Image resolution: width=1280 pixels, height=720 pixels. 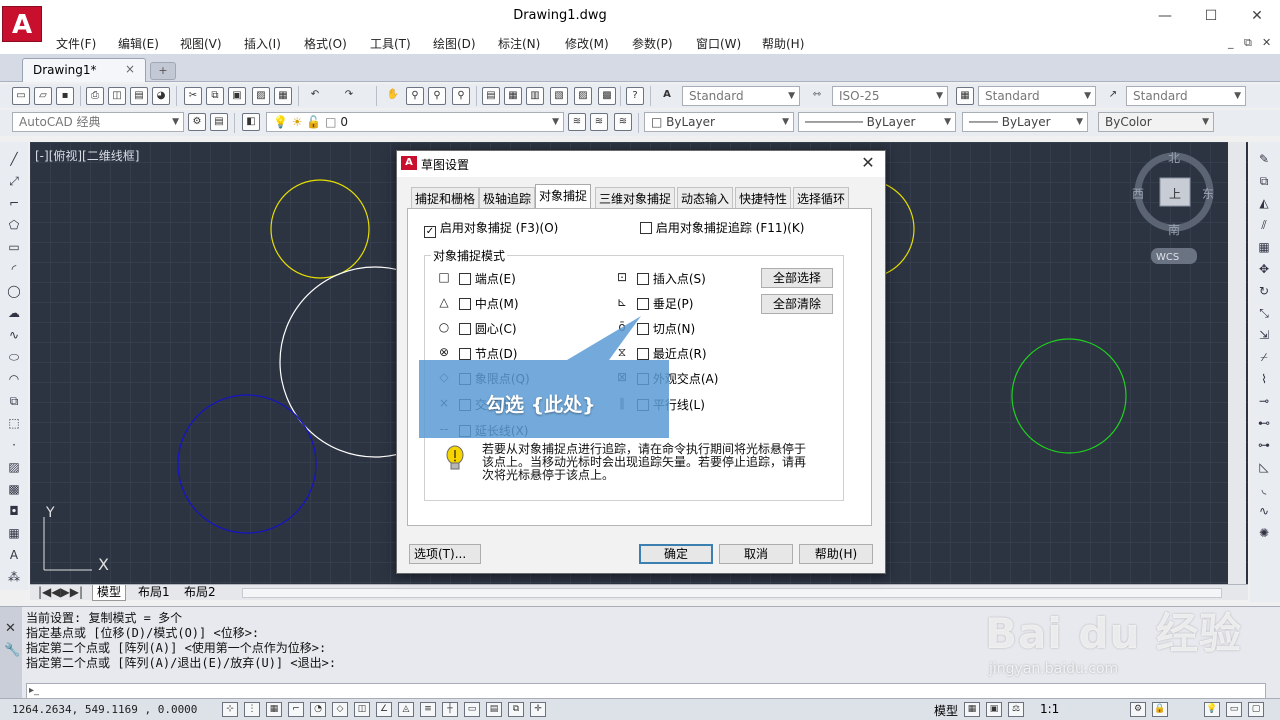 I want to click on menu-tools: 工具(T), so click(x=390, y=43).